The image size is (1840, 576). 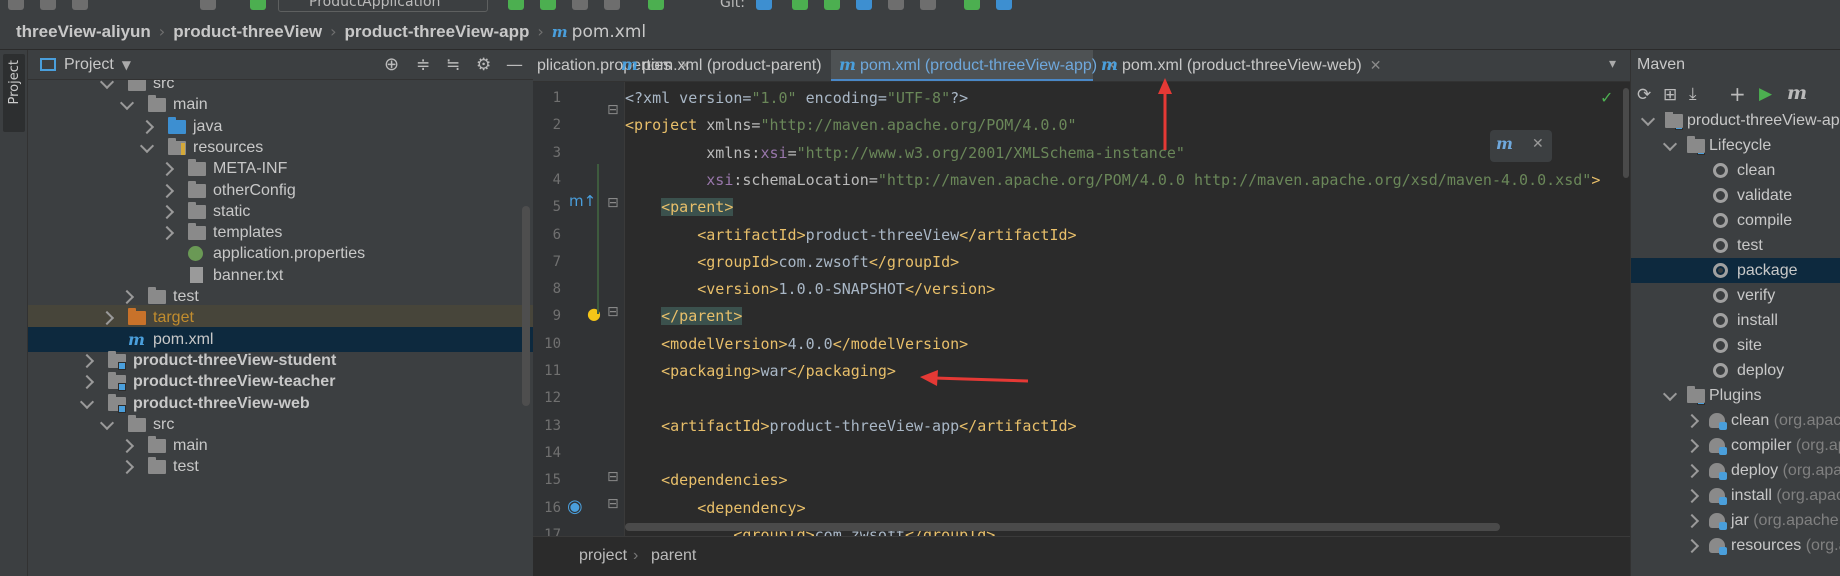 I want to click on breadcrumb-submodule: product-threeView-app, so click(x=437, y=32).